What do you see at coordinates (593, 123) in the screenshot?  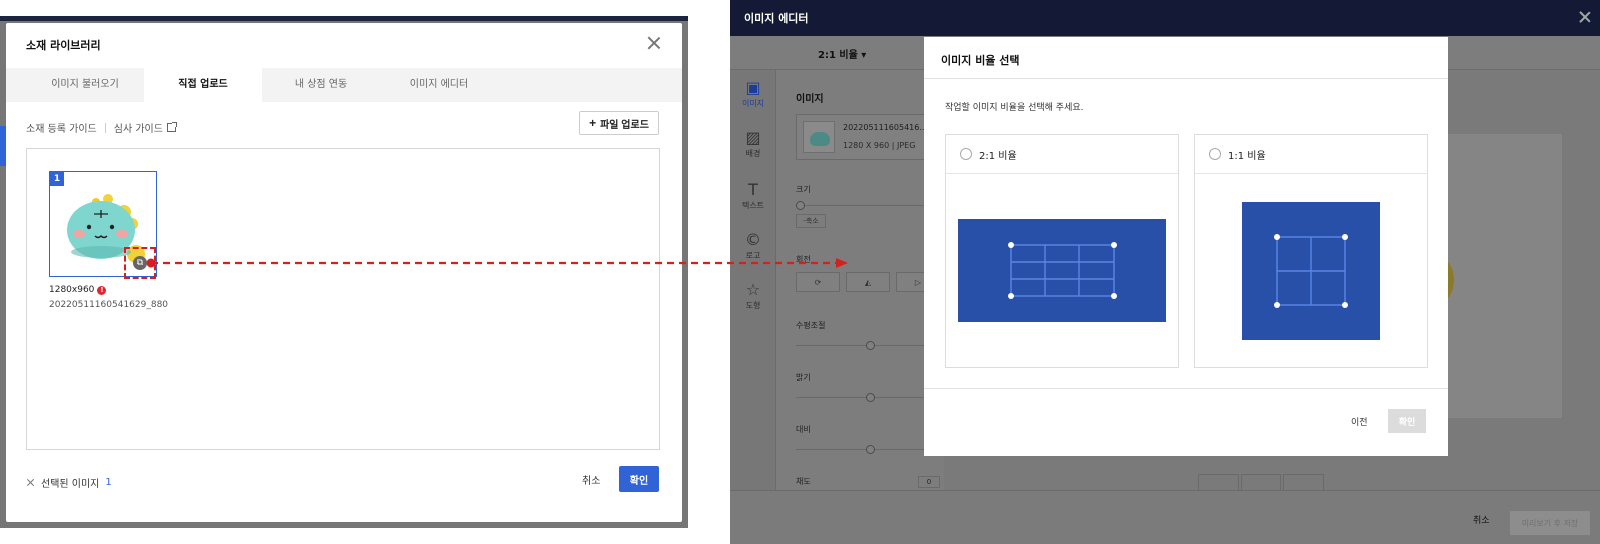 I see `plus-icon: +` at bounding box center [593, 123].